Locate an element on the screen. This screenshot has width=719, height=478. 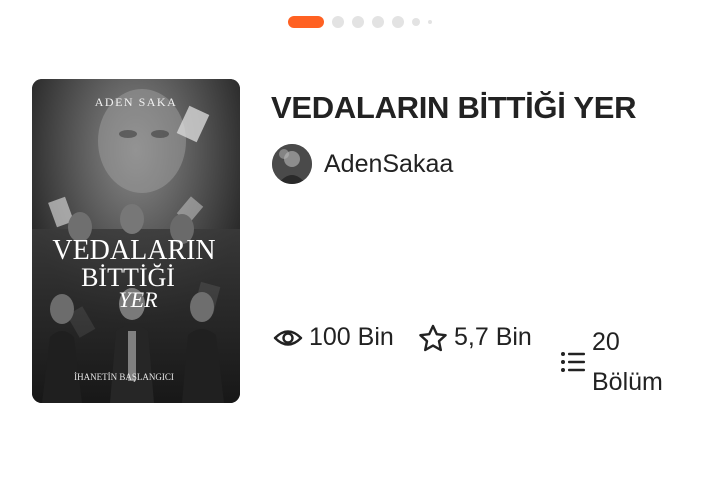
cover-title-line1: VEDALARIN is located at coordinates (133, 250).